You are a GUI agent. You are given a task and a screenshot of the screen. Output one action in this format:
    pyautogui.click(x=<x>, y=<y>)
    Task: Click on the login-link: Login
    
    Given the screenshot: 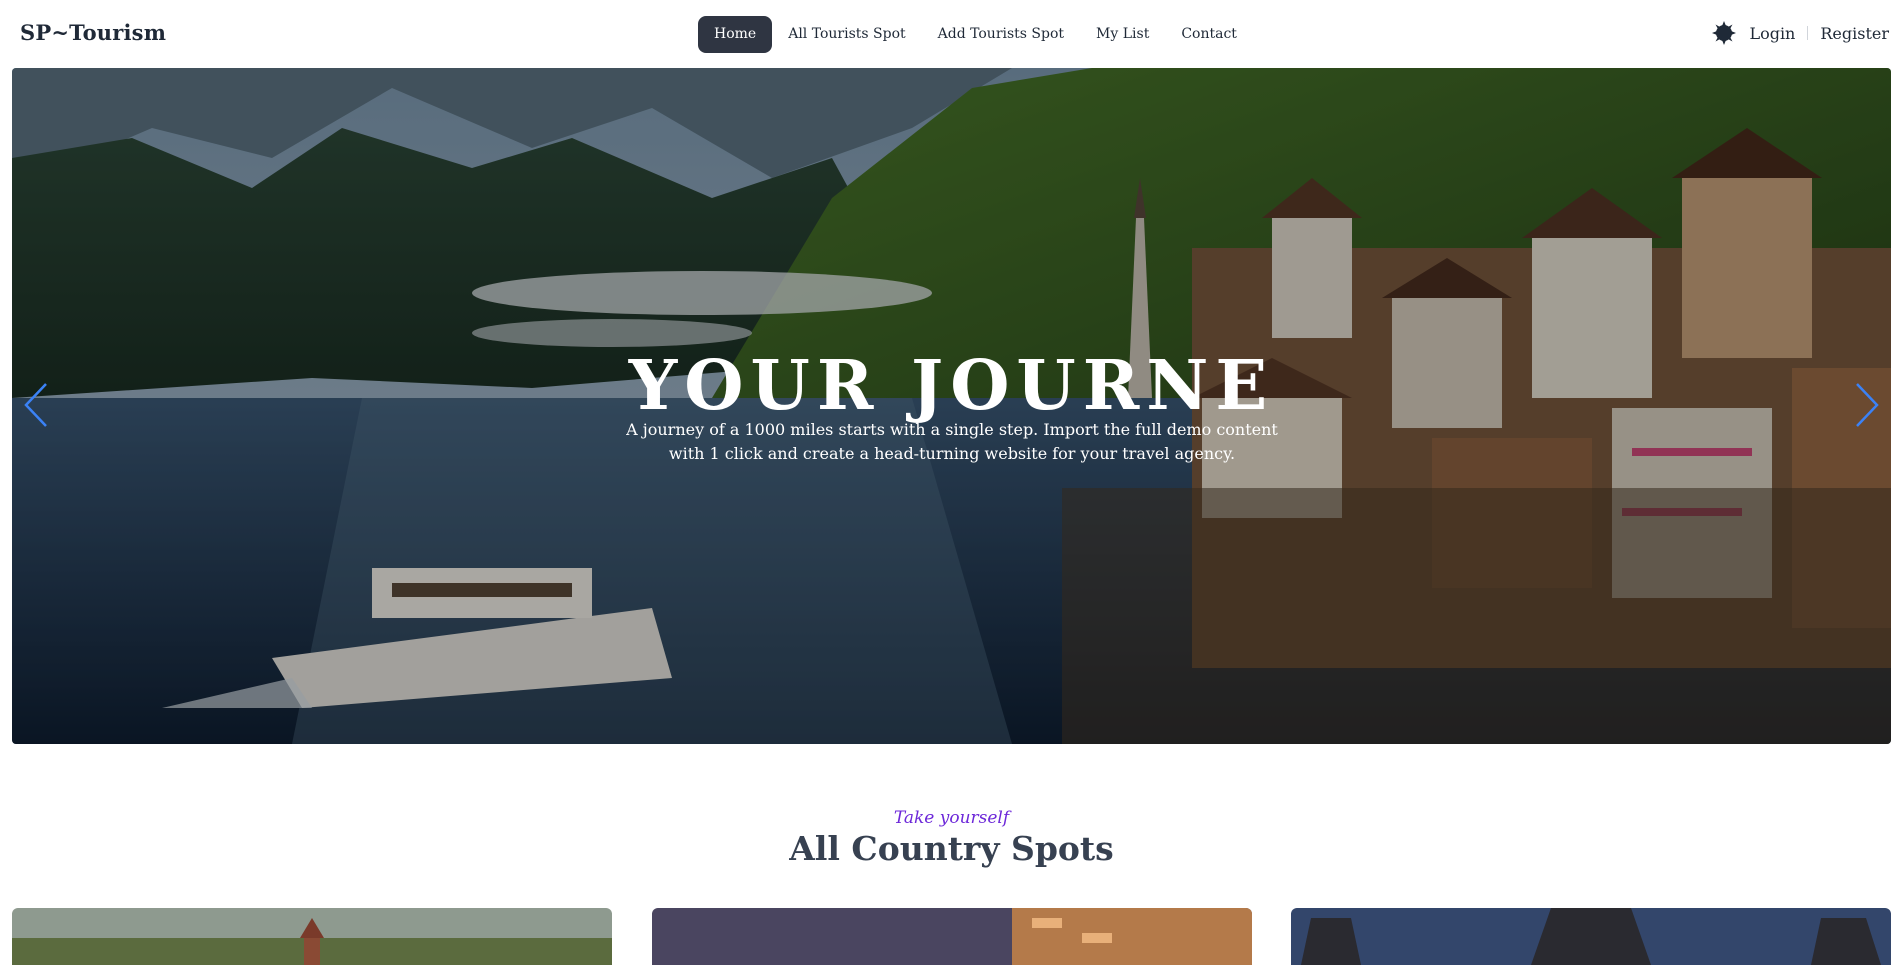 What is the action you would take?
    pyautogui.click(x=1772, y=33)
    